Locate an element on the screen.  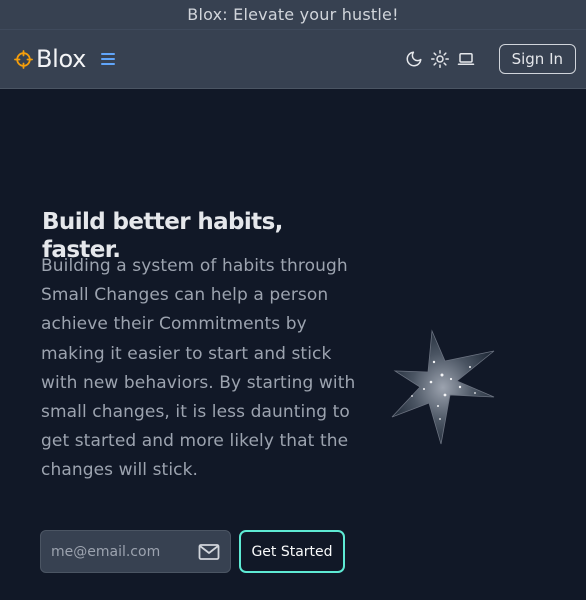
announcement-text: Blox: Elevate your hustle! is located at coordinates (293, 14).